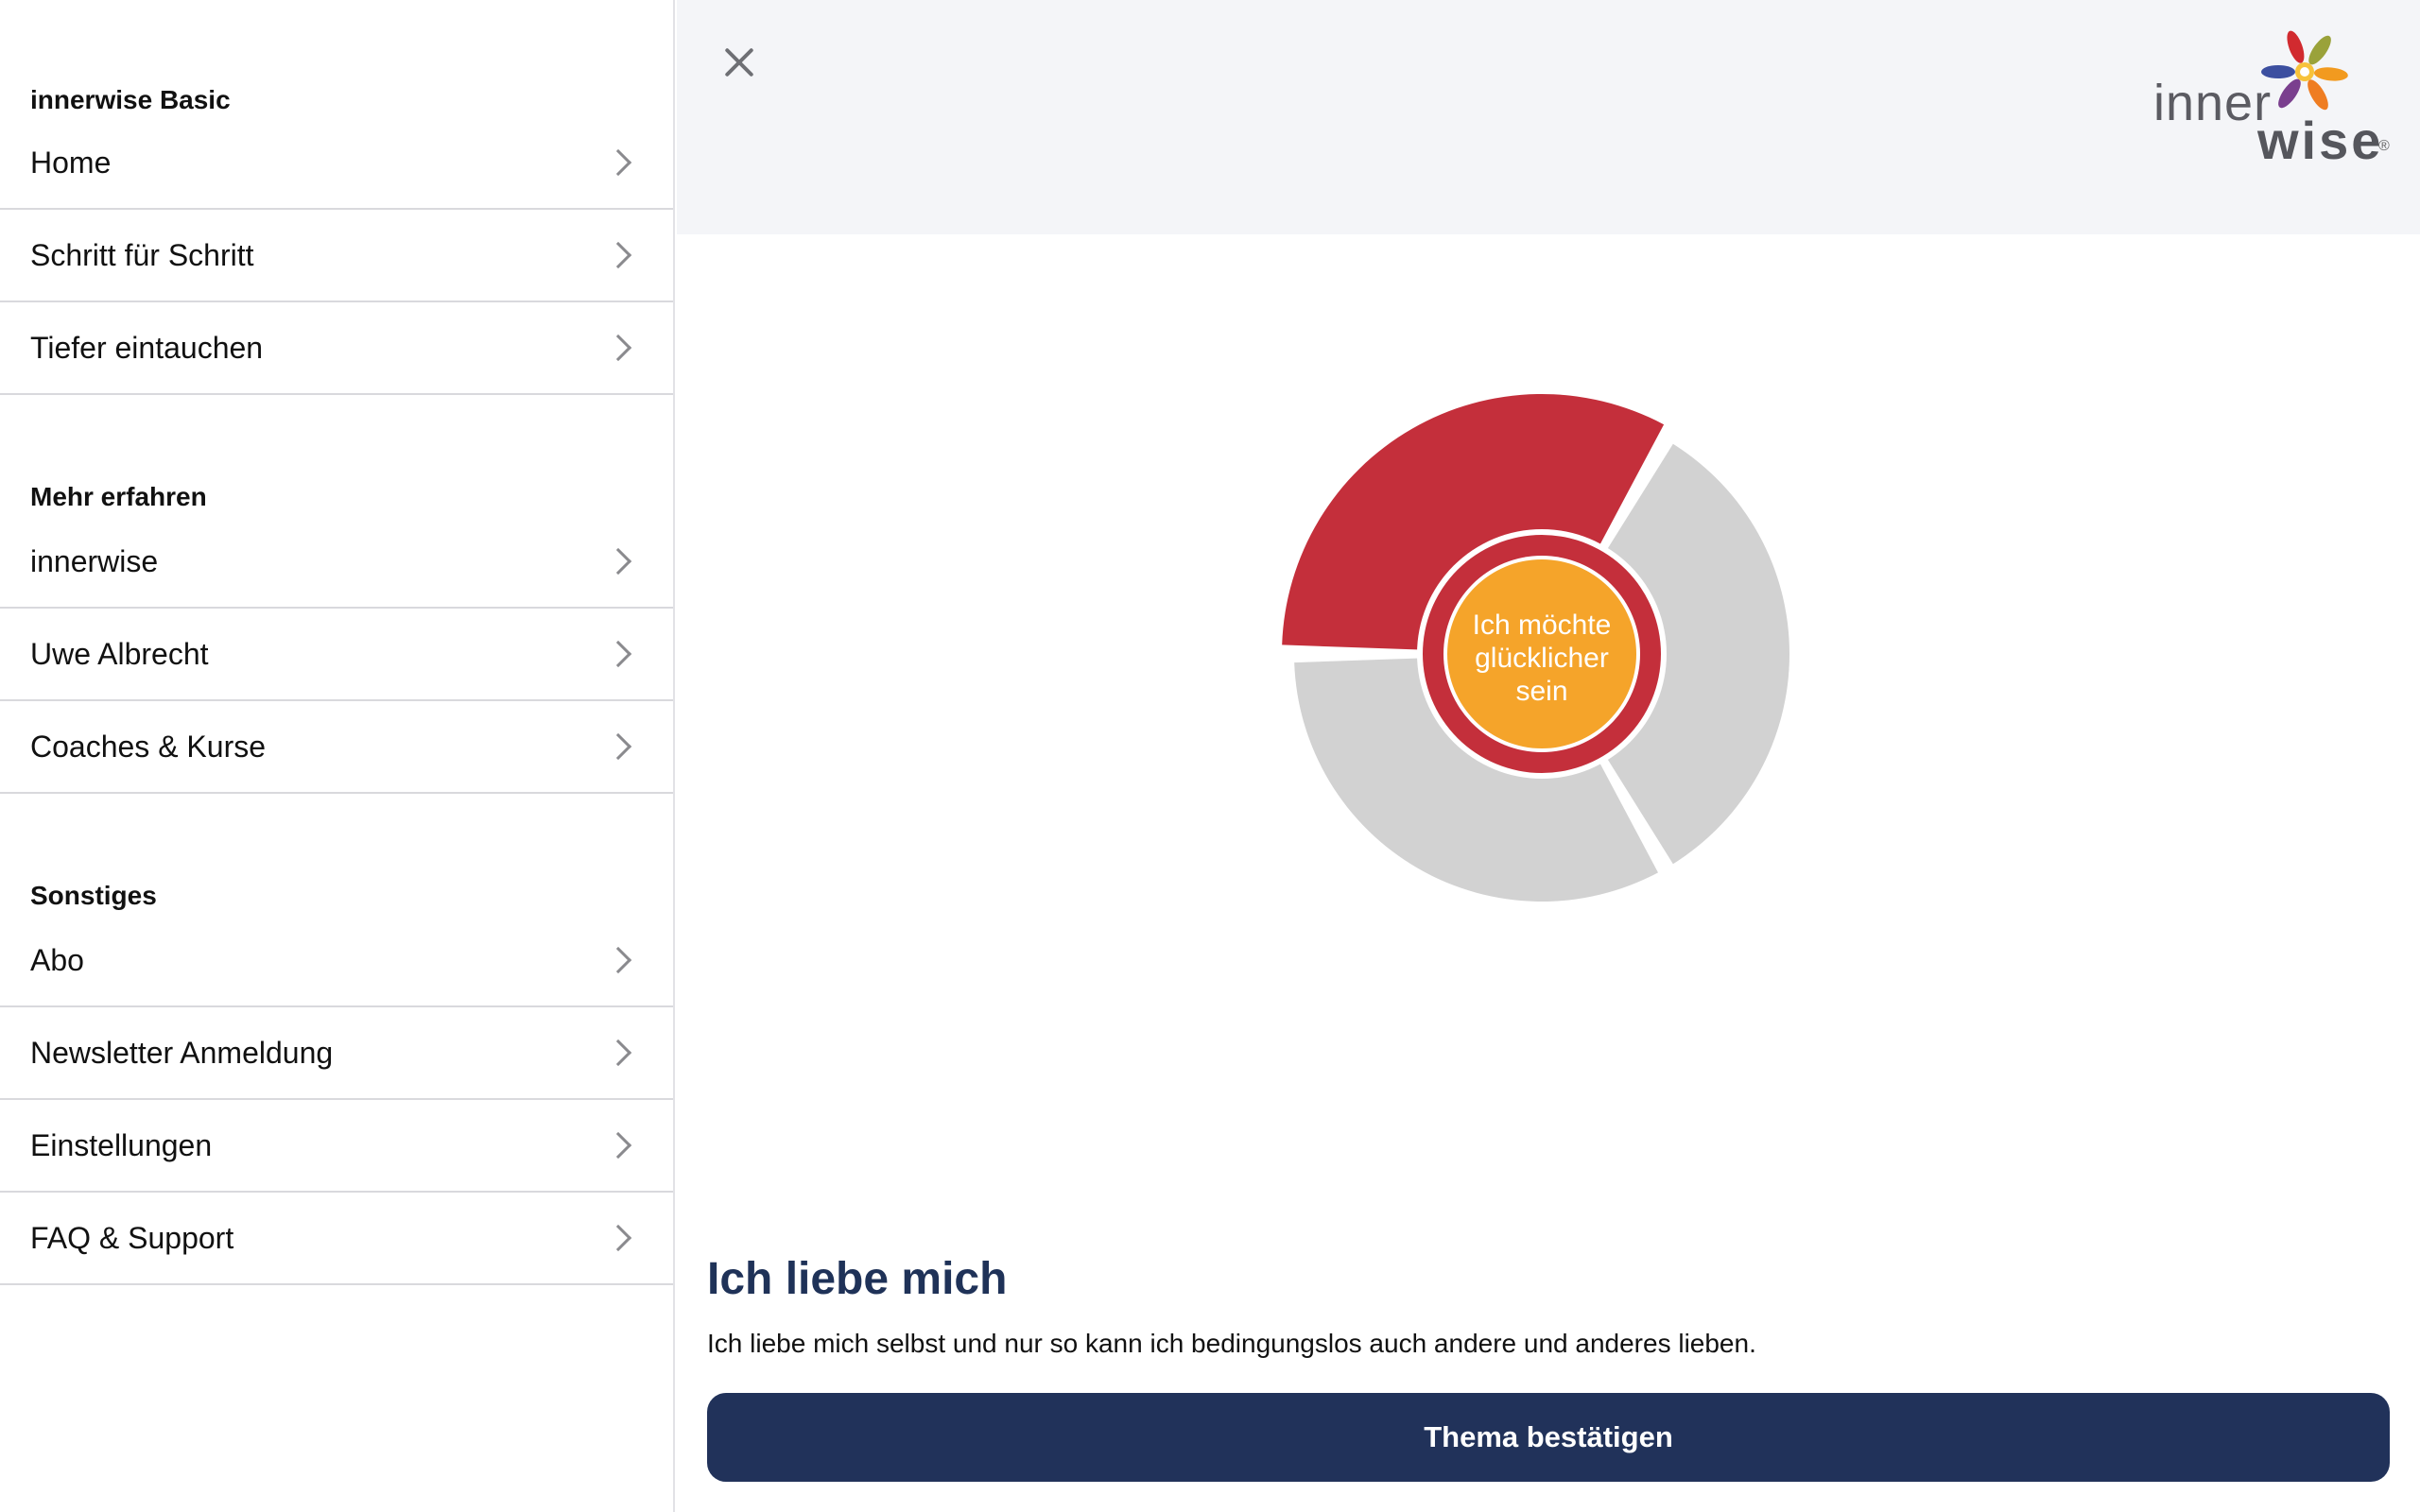  I want to click on wheel-center-button, so click(1541, 653).